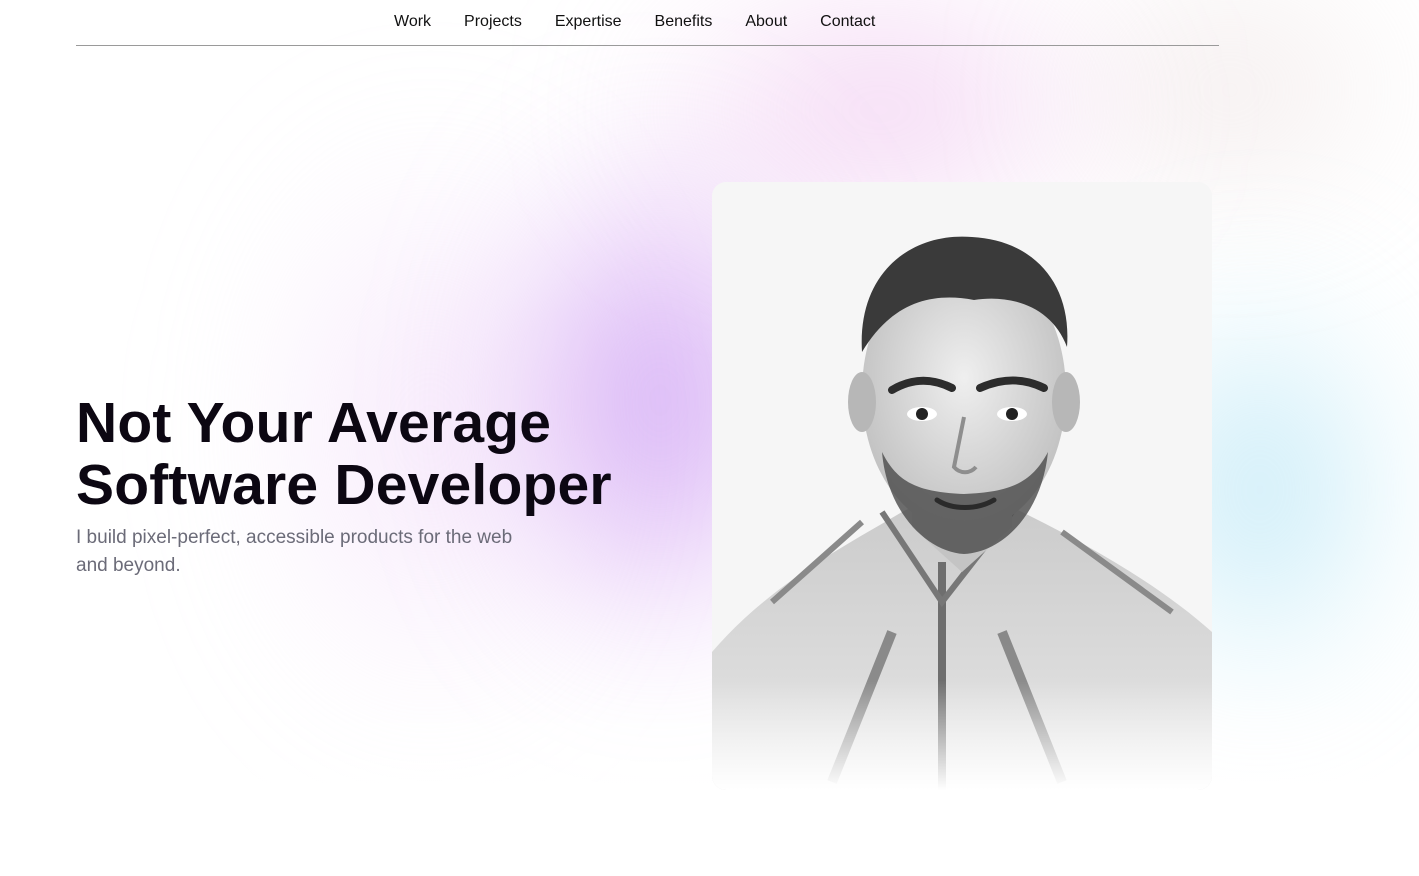  Describe the element at coordinates (412, 22) in the screenshot. I see `nav-item-work: Work` at that location.